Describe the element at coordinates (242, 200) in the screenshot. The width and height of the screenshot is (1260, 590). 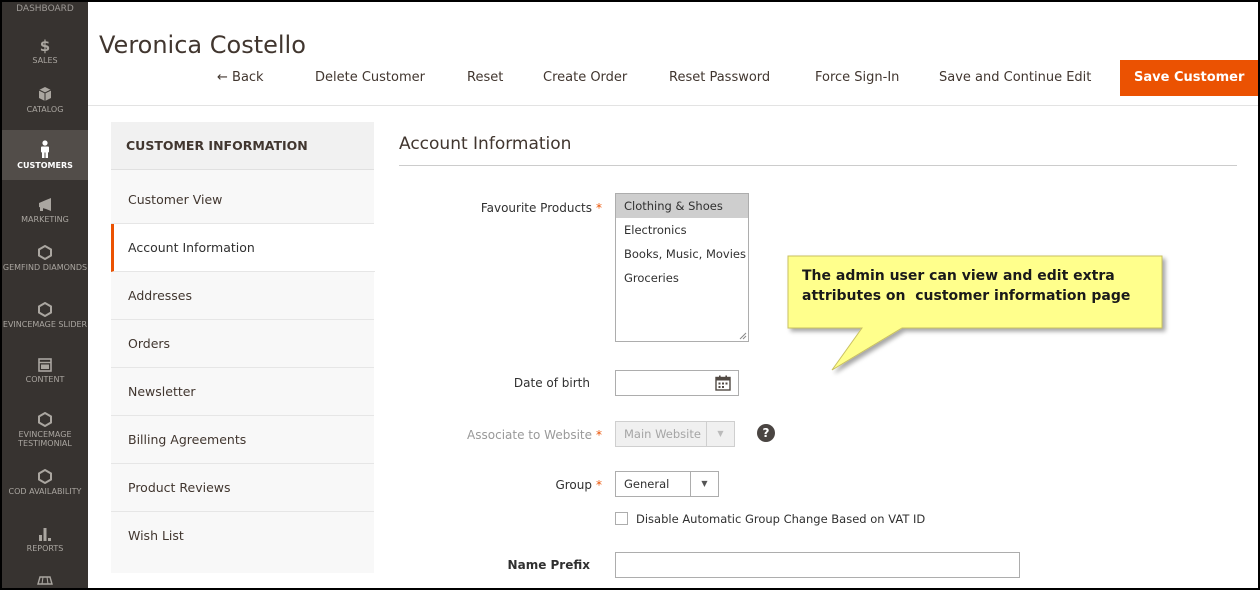
I see `tab-customer-view: Customer View` at that location.